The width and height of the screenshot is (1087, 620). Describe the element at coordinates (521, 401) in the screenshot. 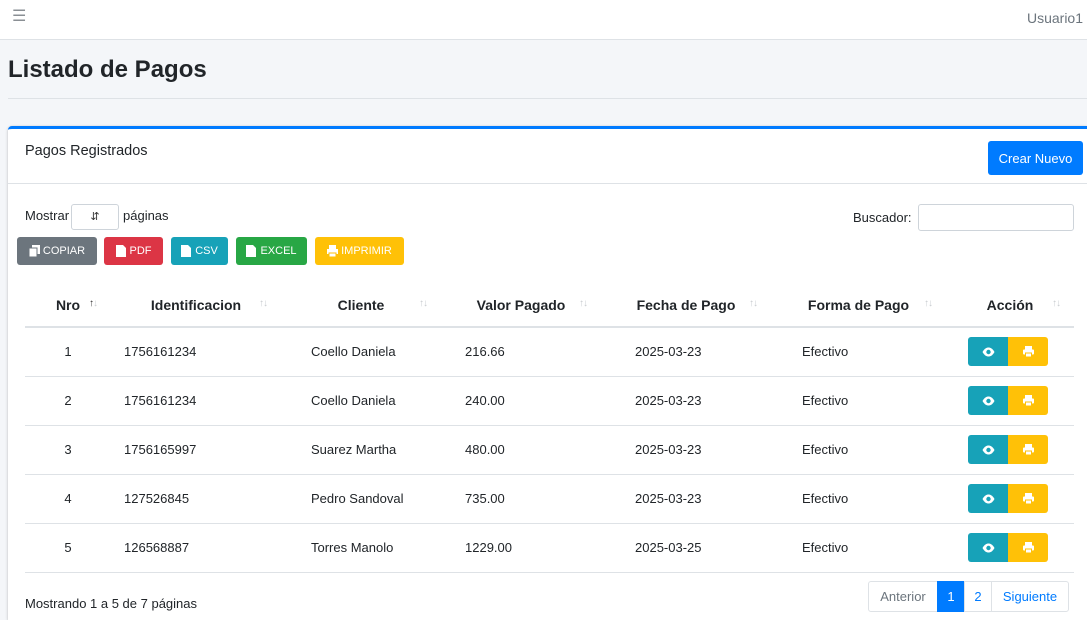

I see `table-cell: 240.00` at that location.